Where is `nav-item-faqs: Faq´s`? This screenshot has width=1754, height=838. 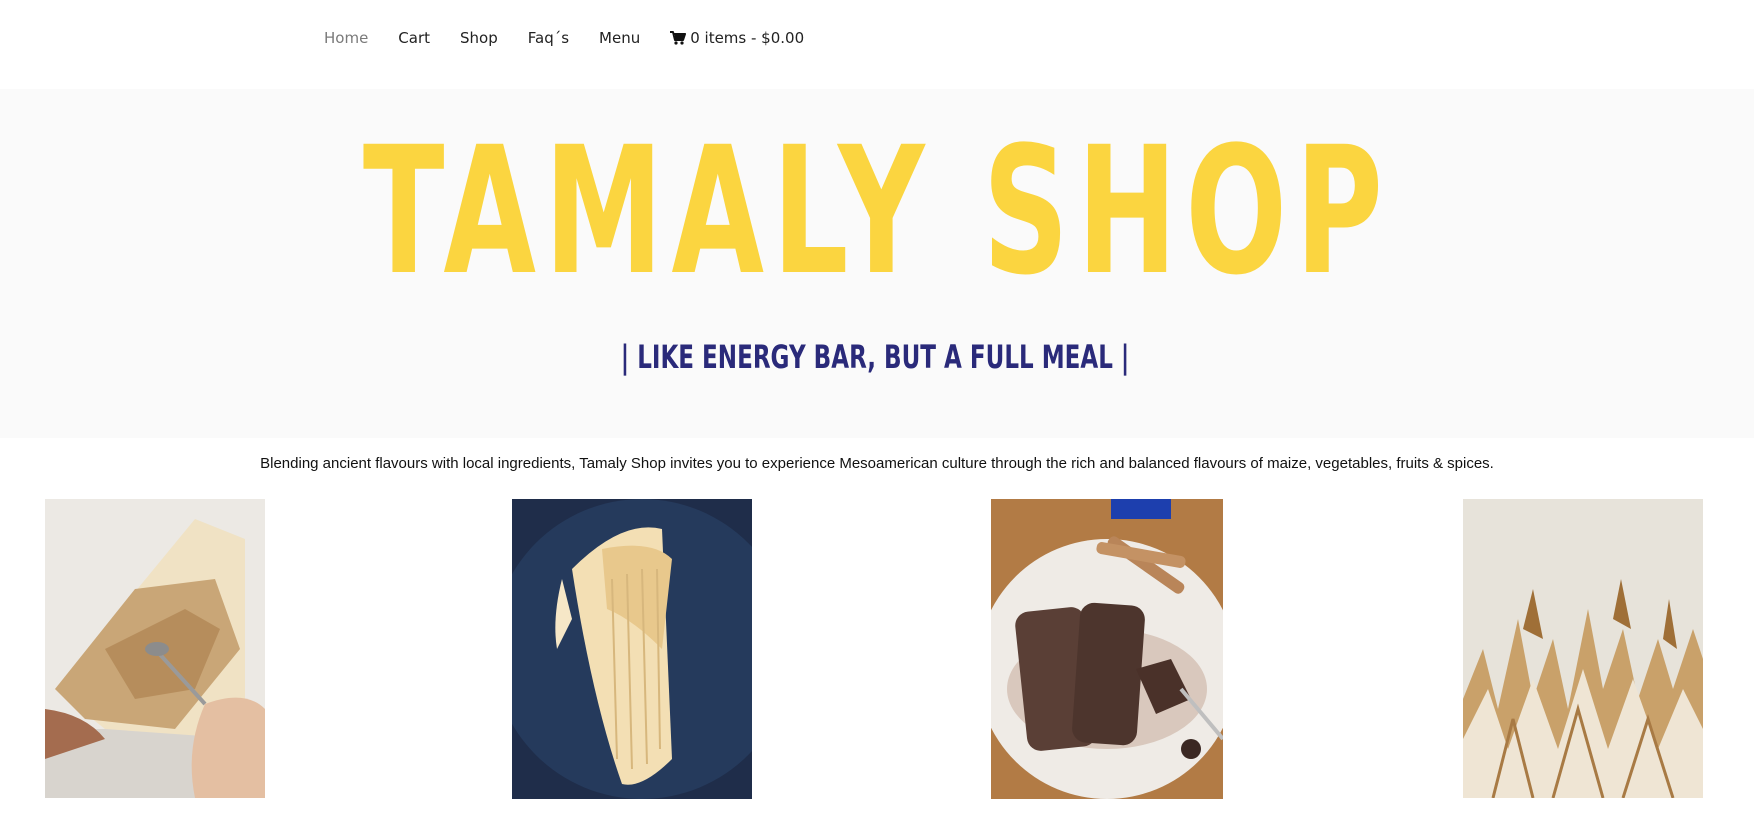 nav-item-faqs: Faq´s is located at coordinates (548, 38).